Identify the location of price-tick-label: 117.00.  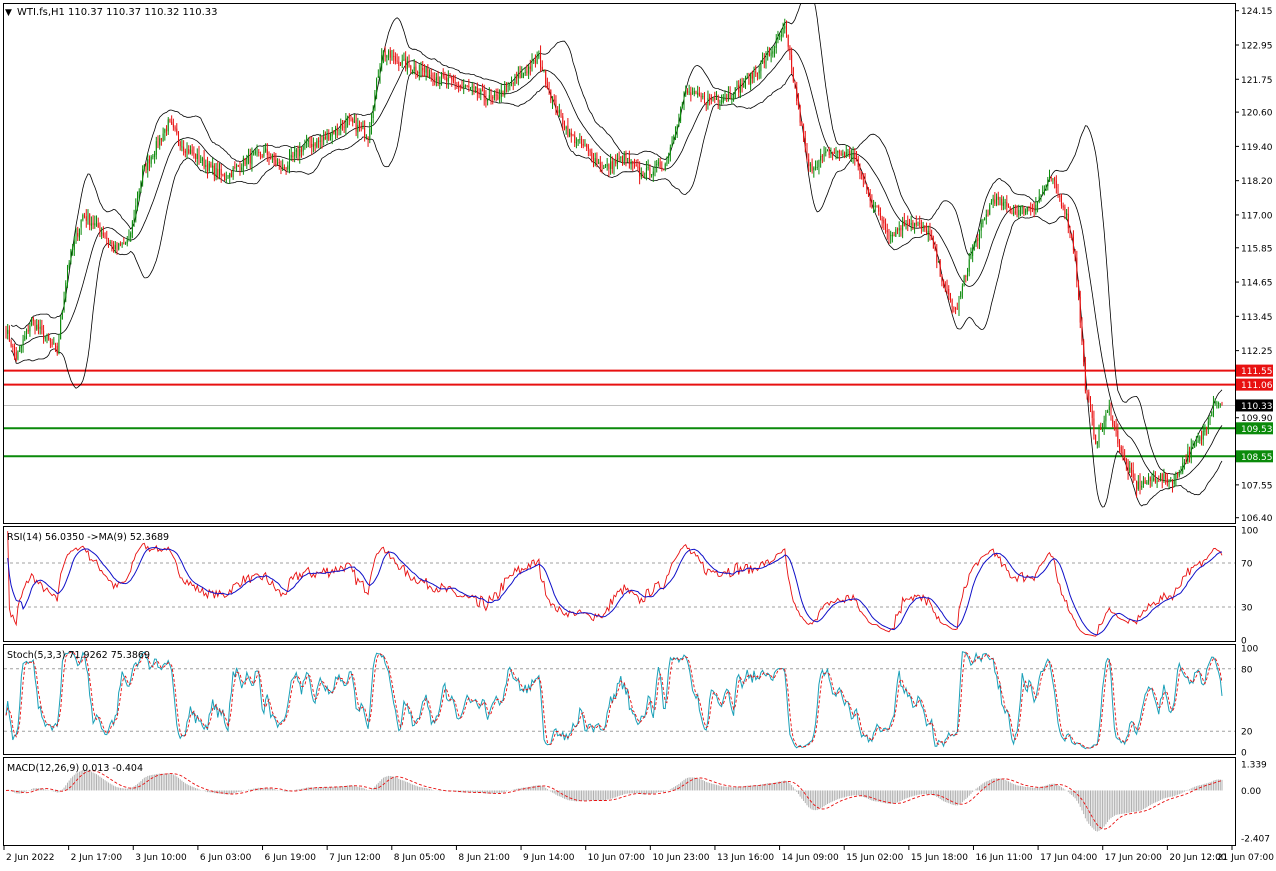
(1257, 216).